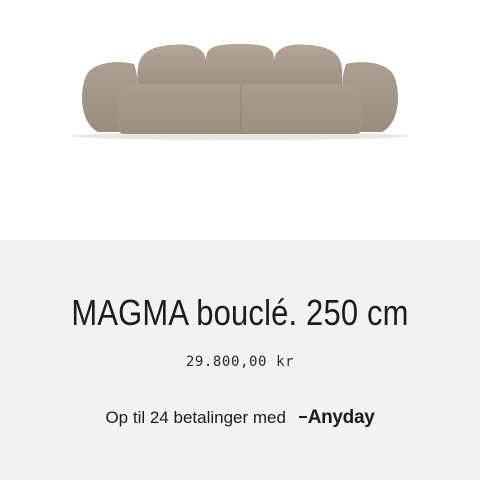 The width and height of the screenshot is (480, 480). Describe the element at coordinates (301, 109) in the screenshot. I see `seat-cushion-right` at that location.